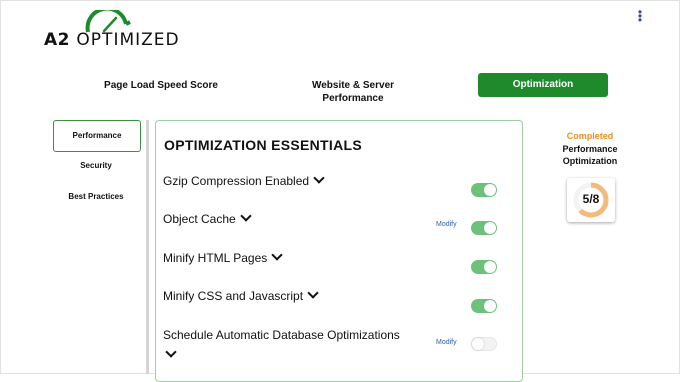  I want to click on option-label: Object Cache, so click(199, 219).